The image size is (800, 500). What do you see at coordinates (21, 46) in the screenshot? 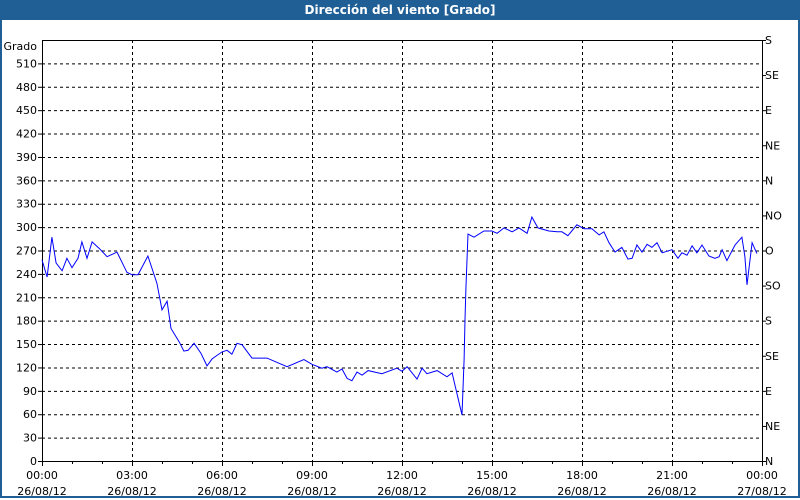
I see `y-axis-label: Grado` at bounding box center [21, 46].